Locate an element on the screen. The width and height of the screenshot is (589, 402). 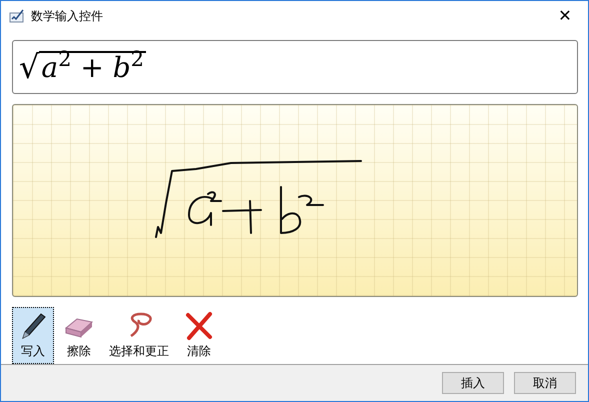
tool-button: 擦除 is located at coordinates (79, 335).